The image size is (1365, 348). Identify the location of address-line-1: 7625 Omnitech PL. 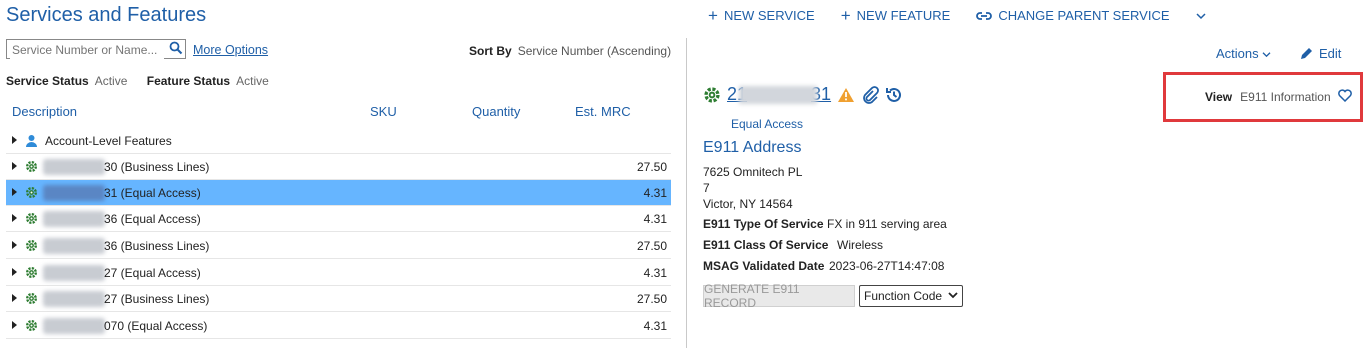
(753, 172).